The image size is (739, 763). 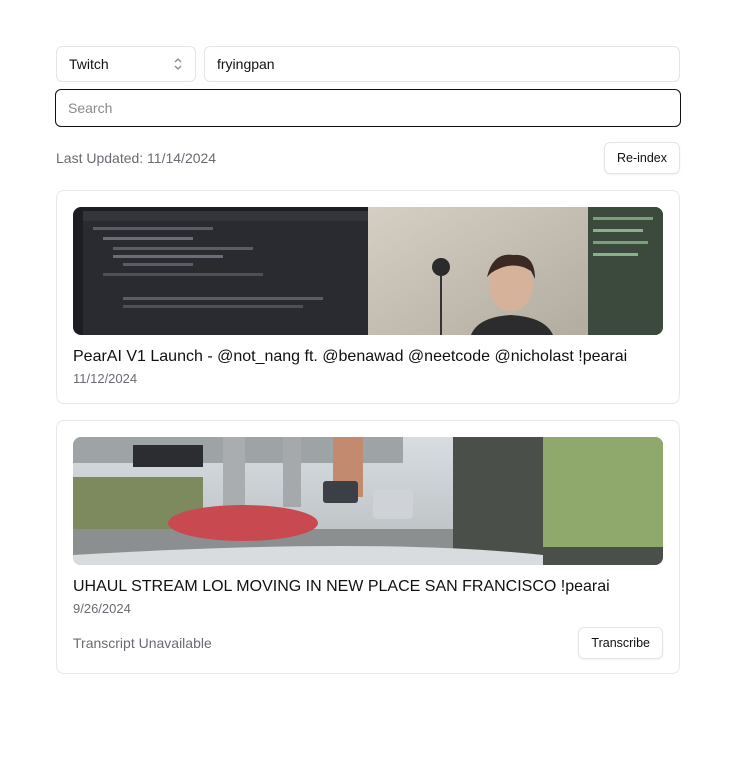 What do you see at coordinates (136, 158) in the screenshot?
I see `last-updated-text: Last Updated: 11/14/2024` at bounding box center [136, 158].